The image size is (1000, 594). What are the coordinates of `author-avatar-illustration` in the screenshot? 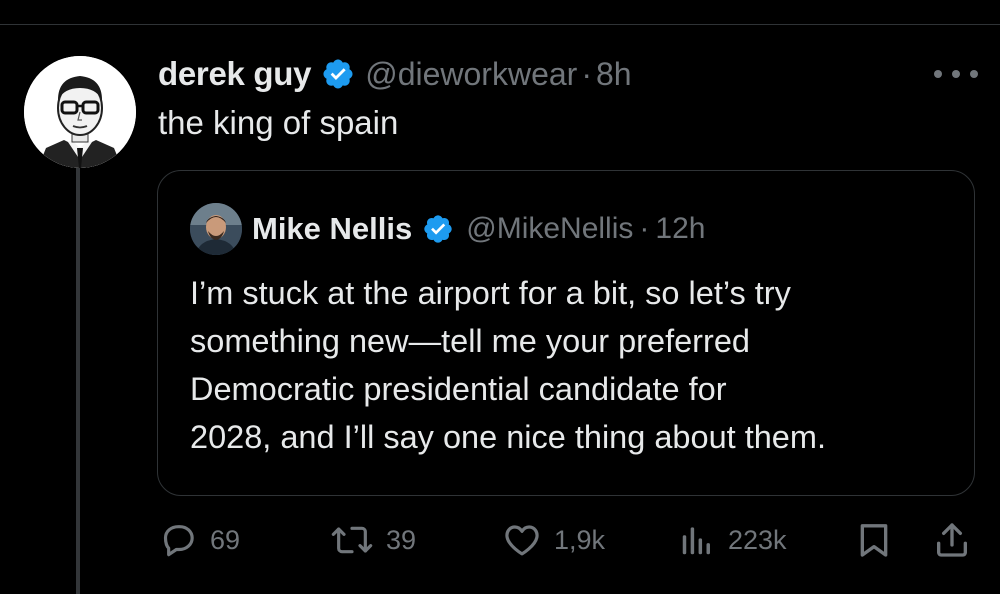 It's located at (80, 112).